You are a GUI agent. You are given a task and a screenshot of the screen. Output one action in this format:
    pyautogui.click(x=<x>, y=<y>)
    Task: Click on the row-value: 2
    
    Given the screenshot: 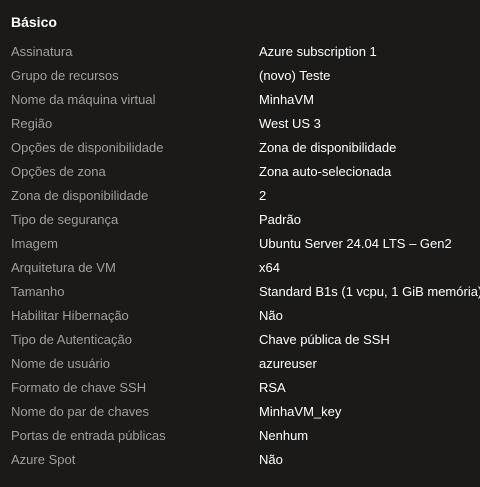 What is the action you would take?
    pyautogui.click(x=263, y=195)
    